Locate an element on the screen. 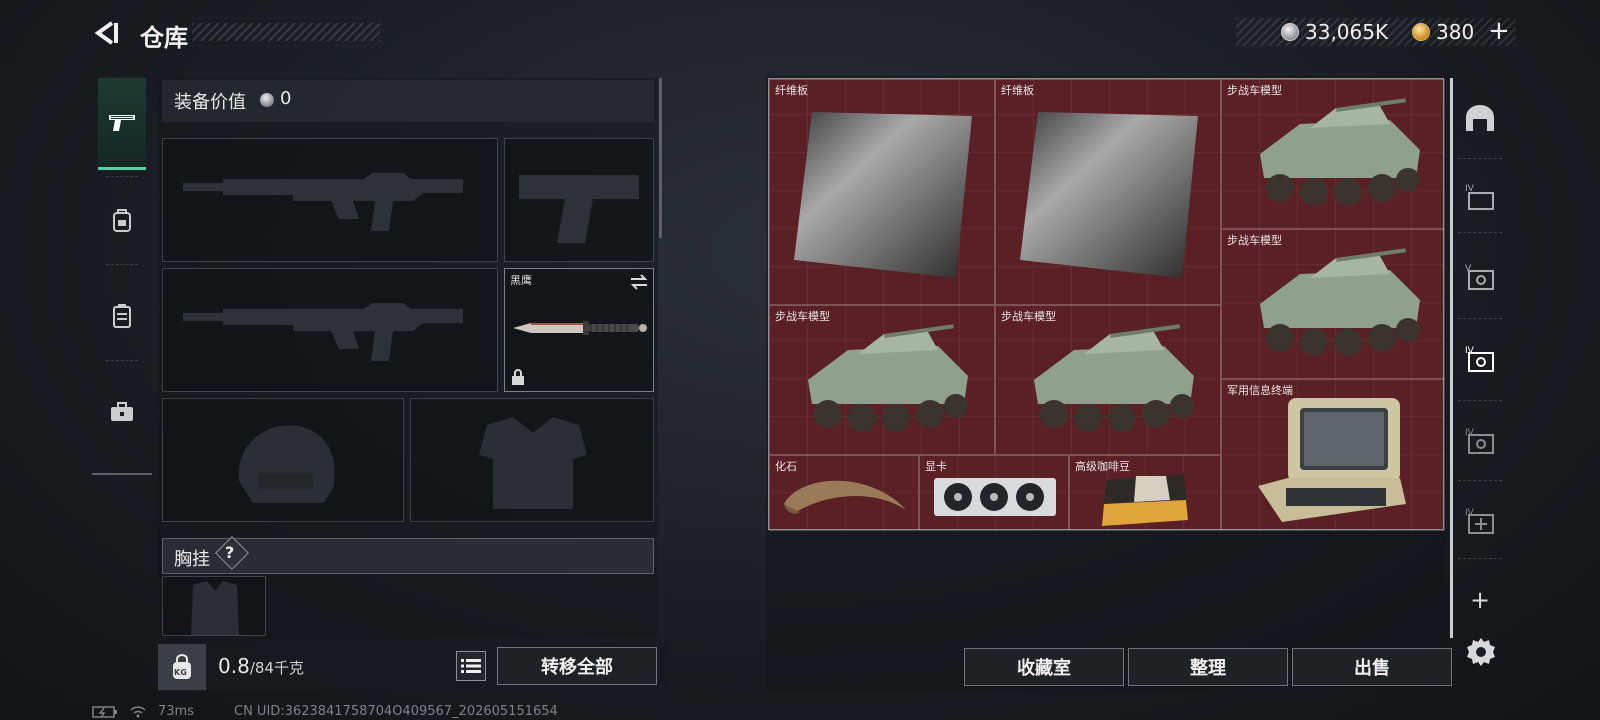 The image size is (1600, 720). storage-scrollbar is located at coordinates (1451, 358).